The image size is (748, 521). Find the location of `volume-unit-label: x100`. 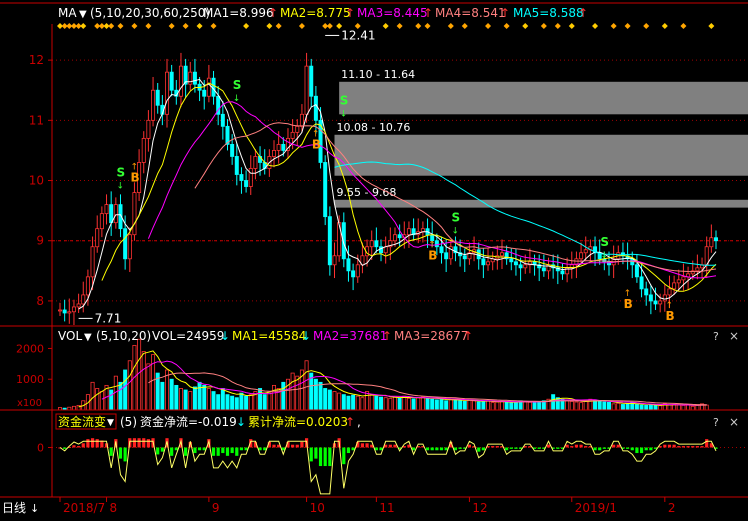

volume-unit-label: x100 is located at coordinates (29, 403).